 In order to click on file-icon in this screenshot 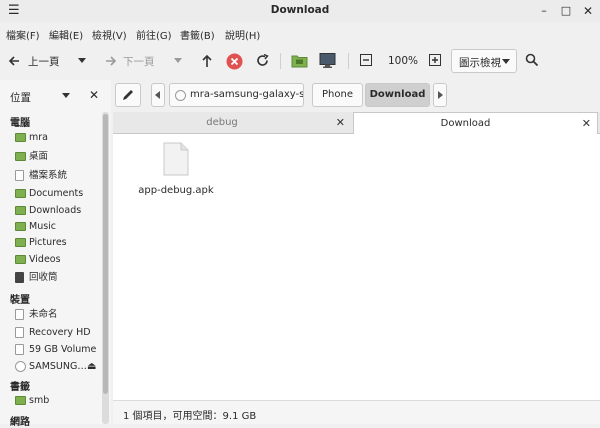, I will do `click(176, 159)`.